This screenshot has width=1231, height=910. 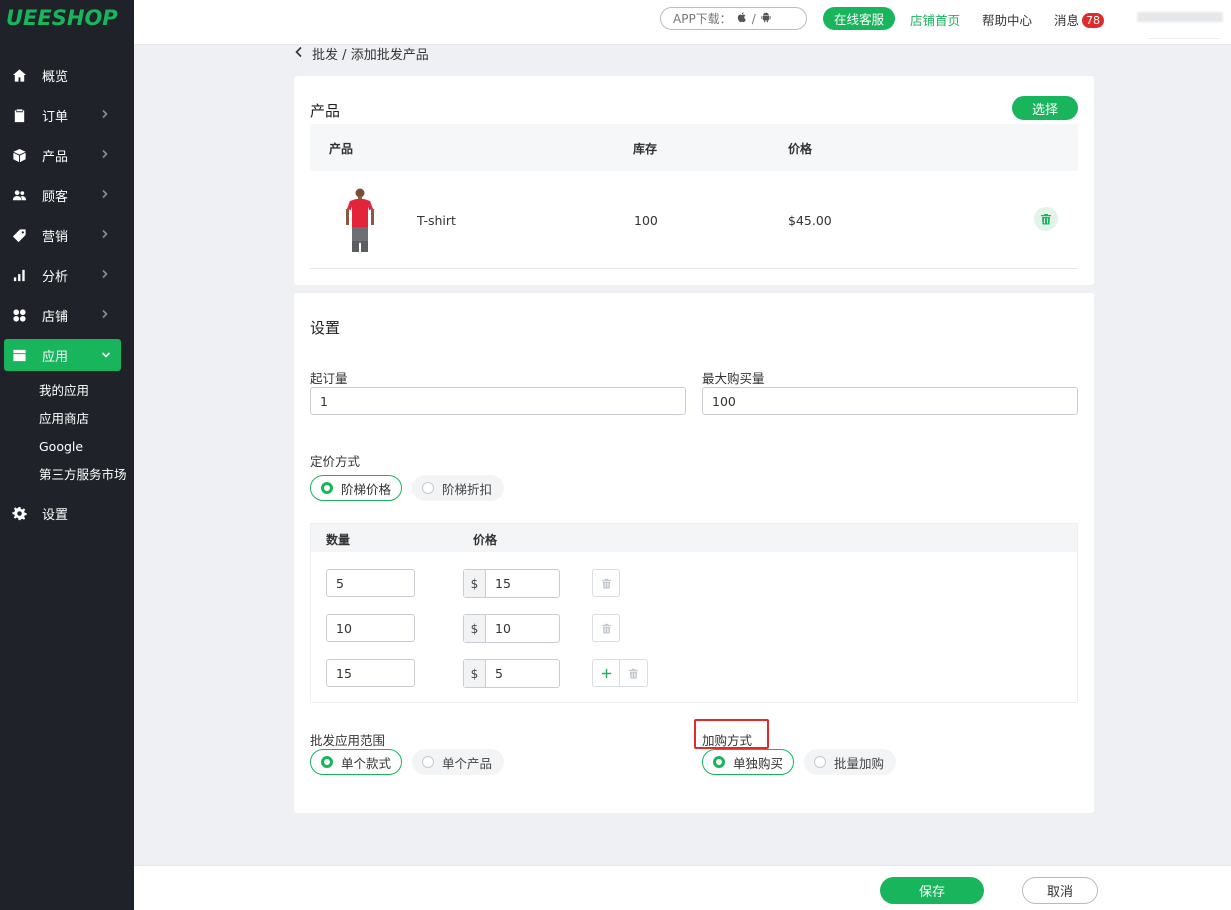 I want to click on product-name: T-shirt, so click(x=436, y=220).